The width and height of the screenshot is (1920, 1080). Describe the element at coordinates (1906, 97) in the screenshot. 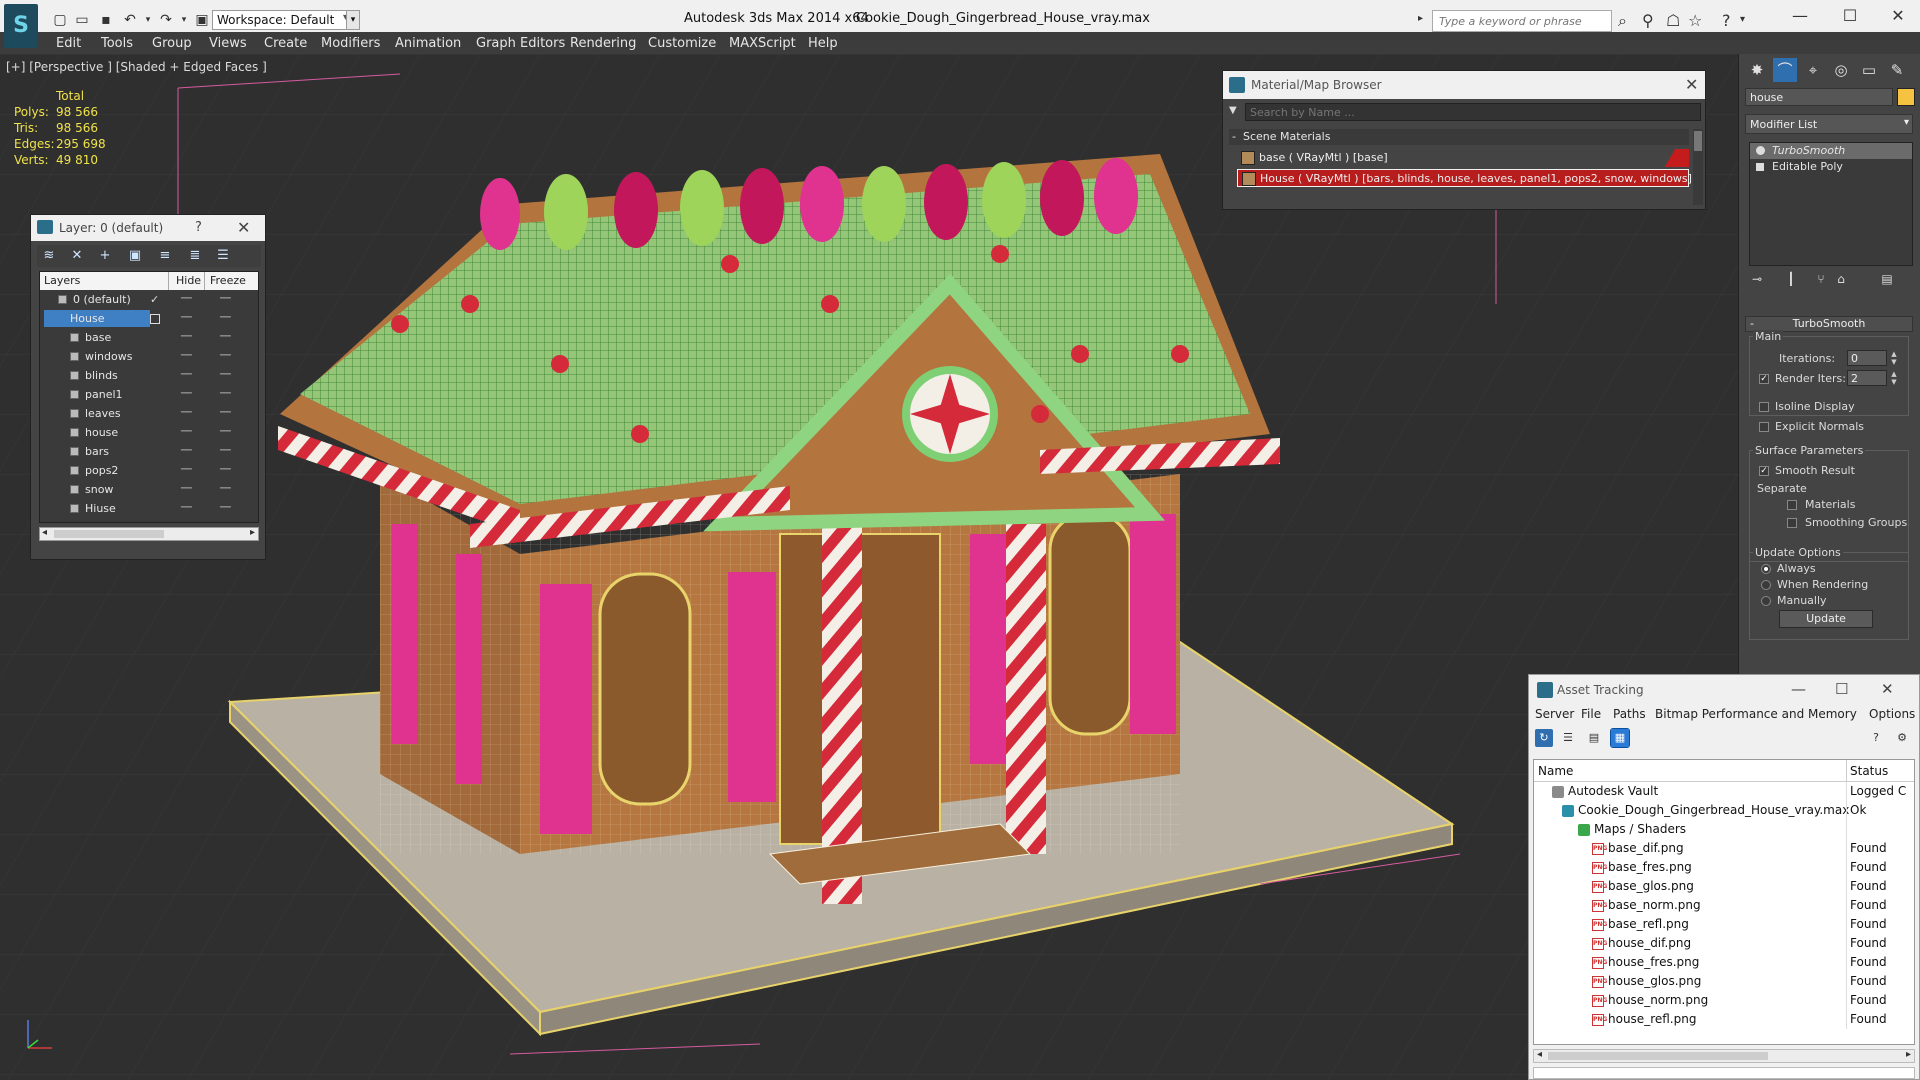

I see `object-color-swatch` at that location.